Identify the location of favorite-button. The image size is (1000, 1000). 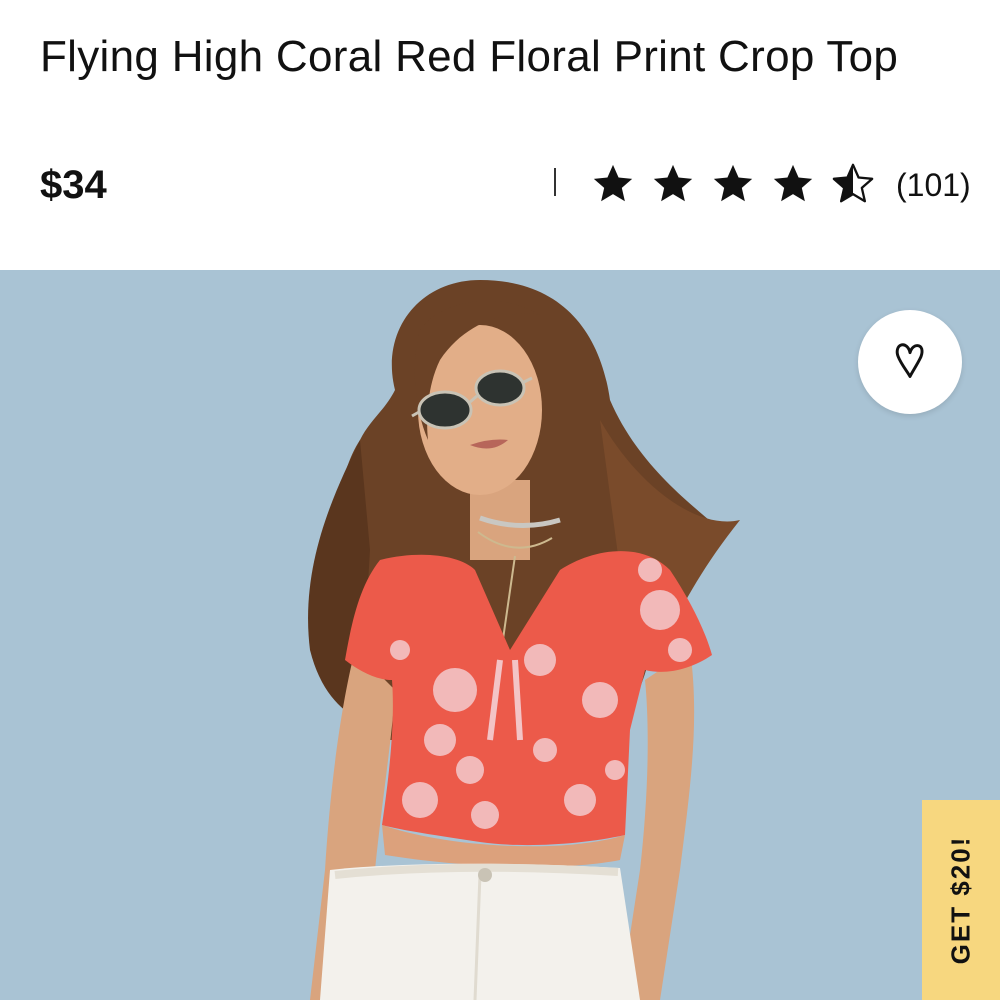
(910, 362).